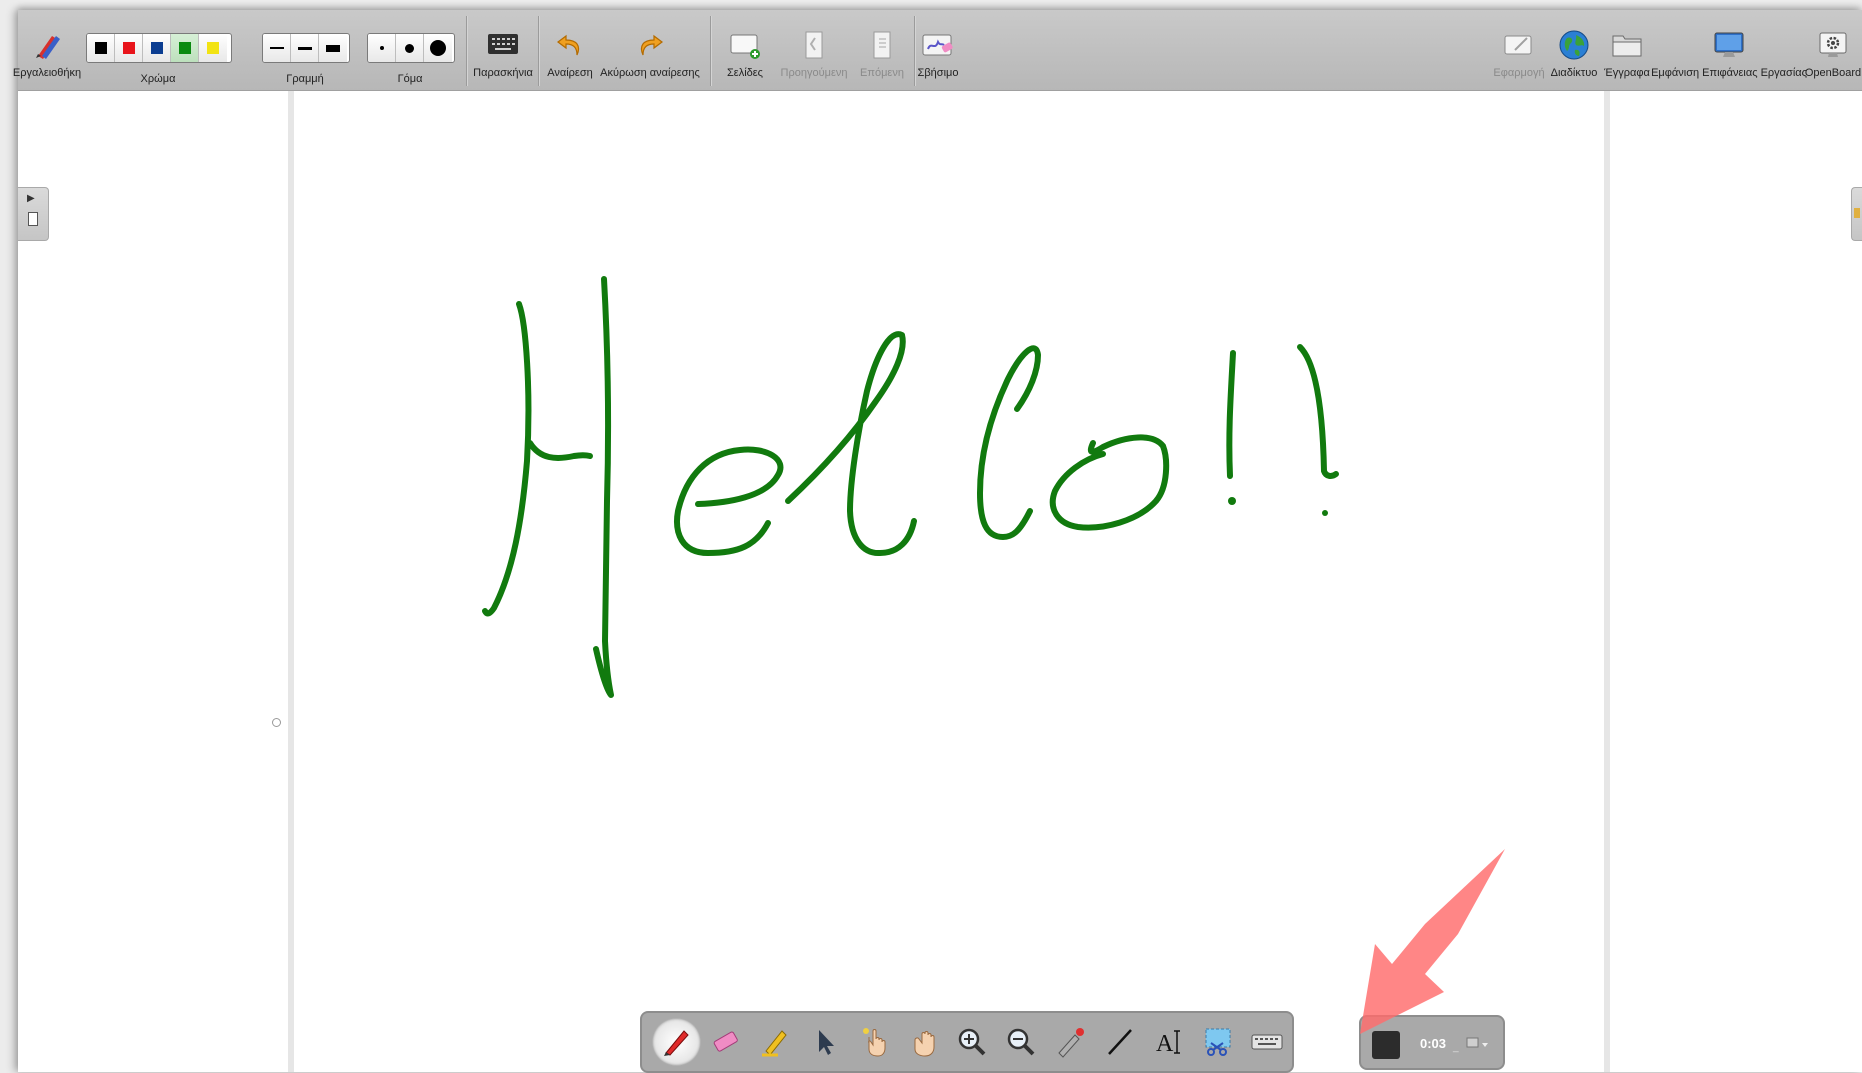  I want to click on clear-page-button: Σβήσιμο, so click(938, 50).